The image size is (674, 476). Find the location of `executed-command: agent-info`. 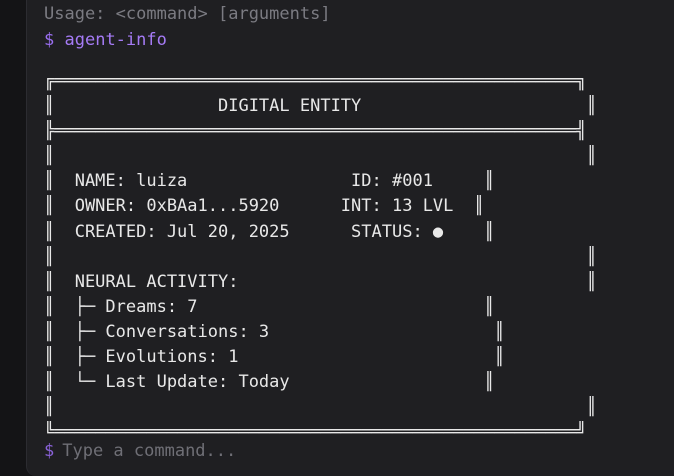

executed-command: agent-info is located at coordinates (115, 40).